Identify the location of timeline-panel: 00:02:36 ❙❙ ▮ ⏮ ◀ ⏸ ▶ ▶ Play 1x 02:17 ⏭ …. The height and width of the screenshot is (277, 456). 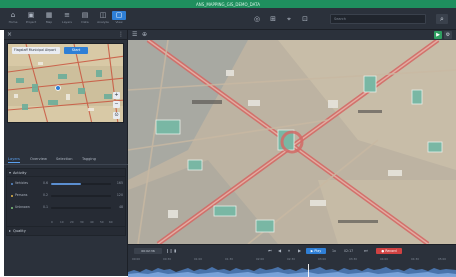
(292, 260).